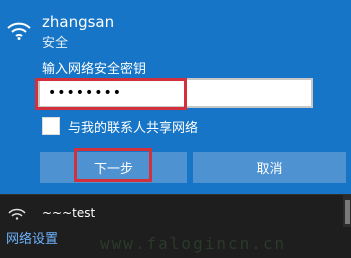 This screenshot has width=351, height=258. I want to click on network-list-item: ~~~test, so click(68, 213).